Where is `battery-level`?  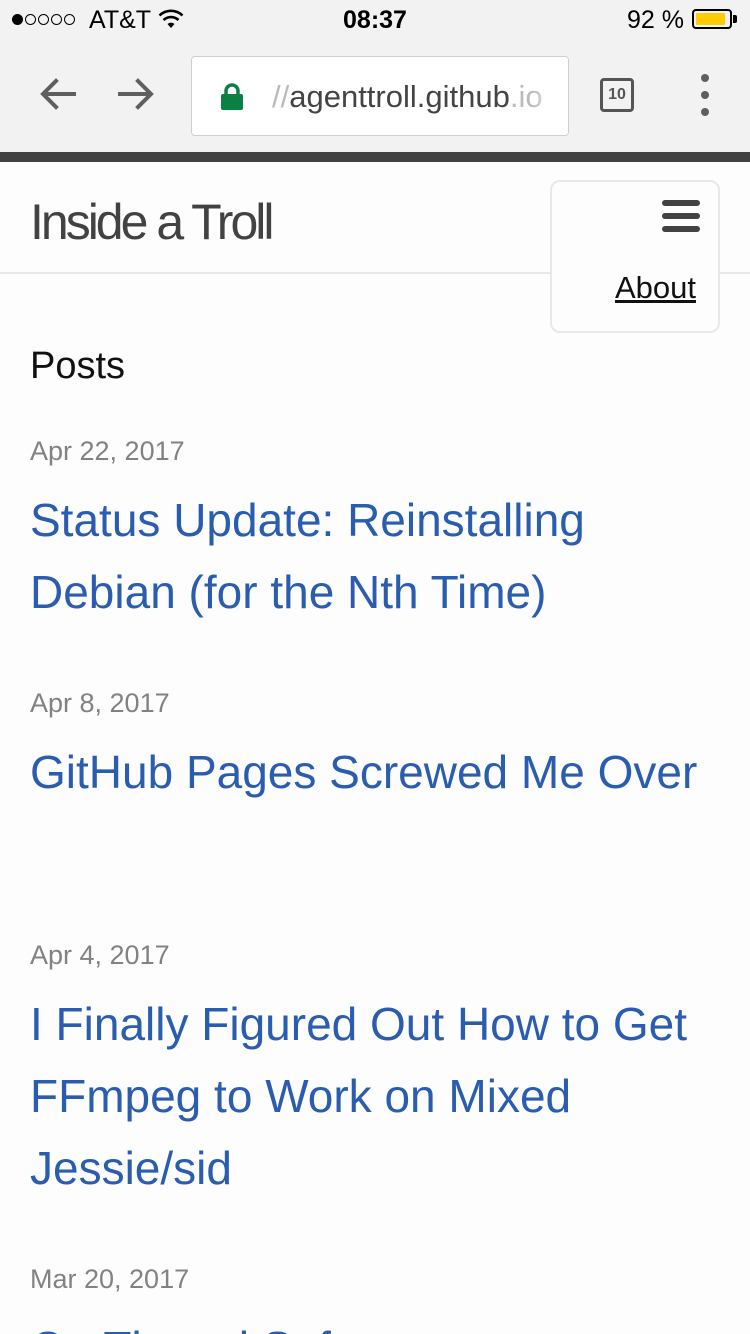
battery-level is located at coordinates (711, 19).